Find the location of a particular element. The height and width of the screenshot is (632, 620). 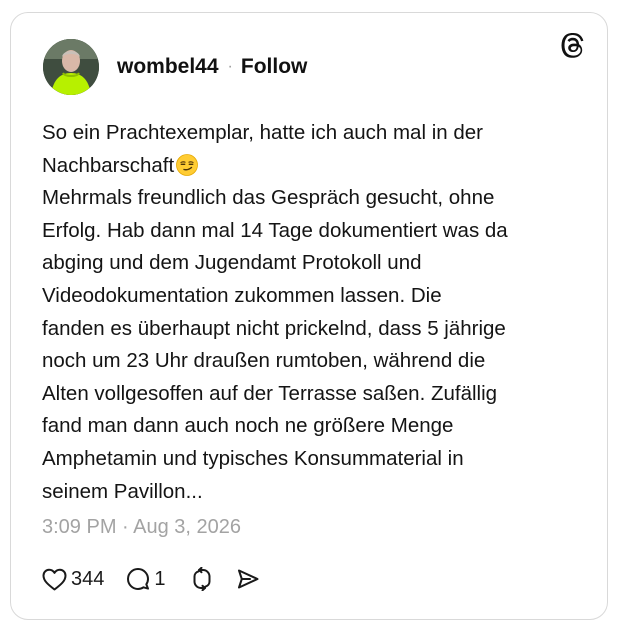

like-button: 344 is located at coordinates (73, 579).